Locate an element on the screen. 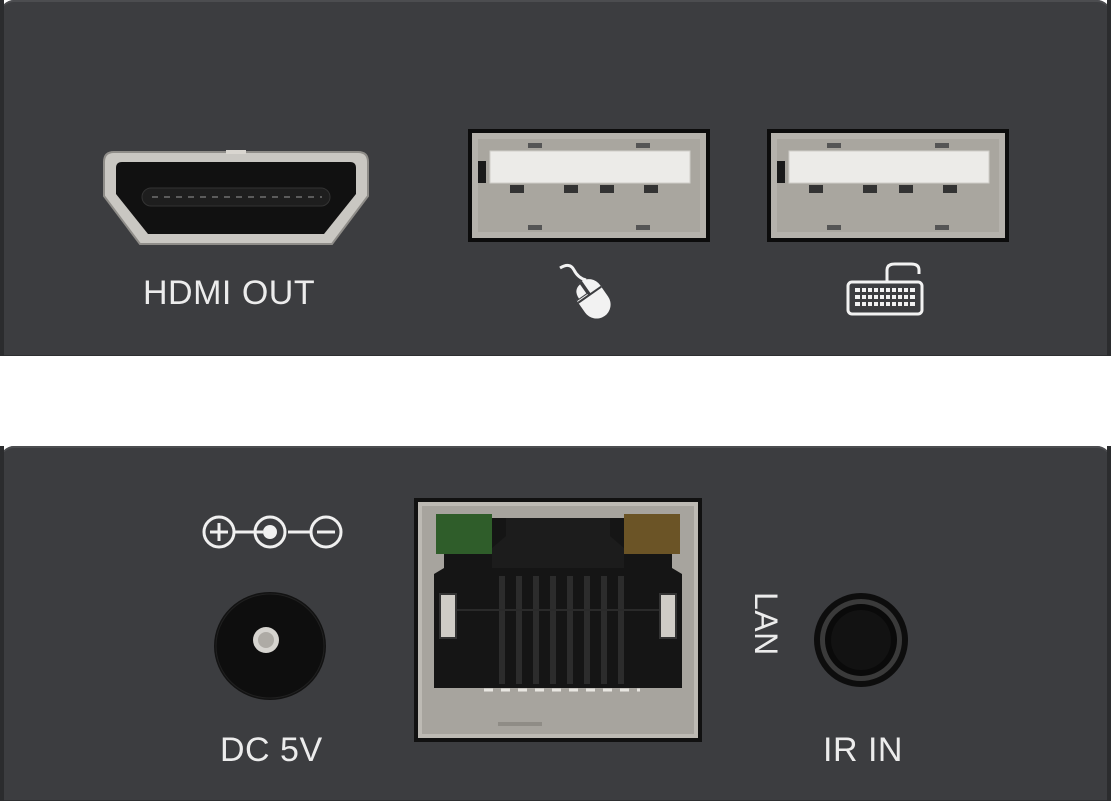 This screenshot has height=801, width=1111. led-amber is located at coordinates (652, 534).